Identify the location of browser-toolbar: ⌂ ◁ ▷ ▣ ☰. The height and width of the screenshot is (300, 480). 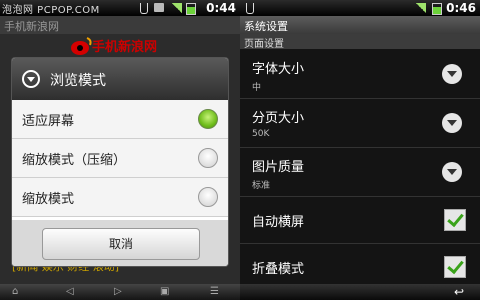
(120, 292).